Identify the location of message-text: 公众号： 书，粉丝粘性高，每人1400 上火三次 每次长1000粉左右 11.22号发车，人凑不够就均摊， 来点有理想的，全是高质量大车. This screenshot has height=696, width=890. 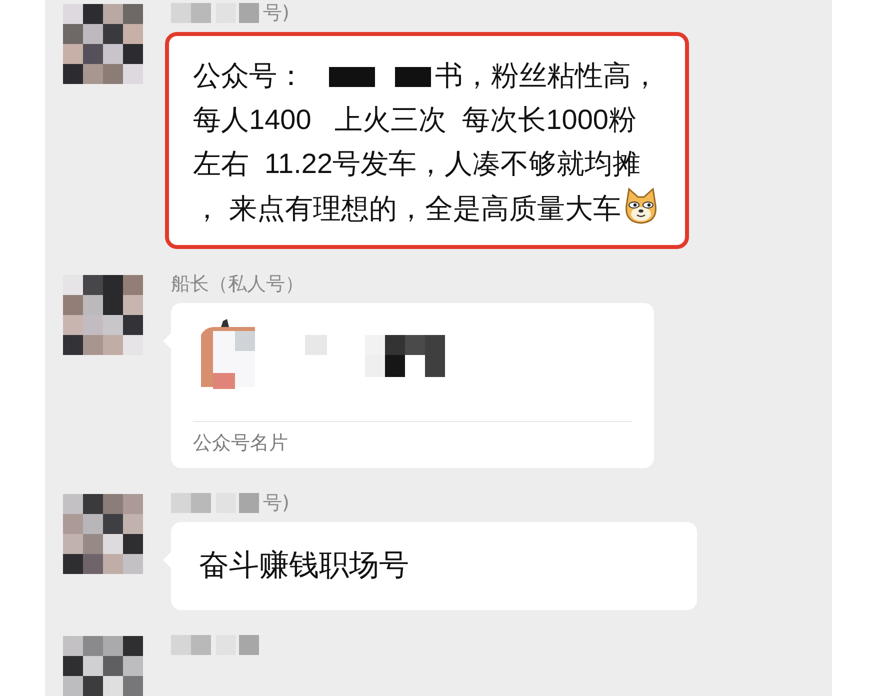
(427, 143).